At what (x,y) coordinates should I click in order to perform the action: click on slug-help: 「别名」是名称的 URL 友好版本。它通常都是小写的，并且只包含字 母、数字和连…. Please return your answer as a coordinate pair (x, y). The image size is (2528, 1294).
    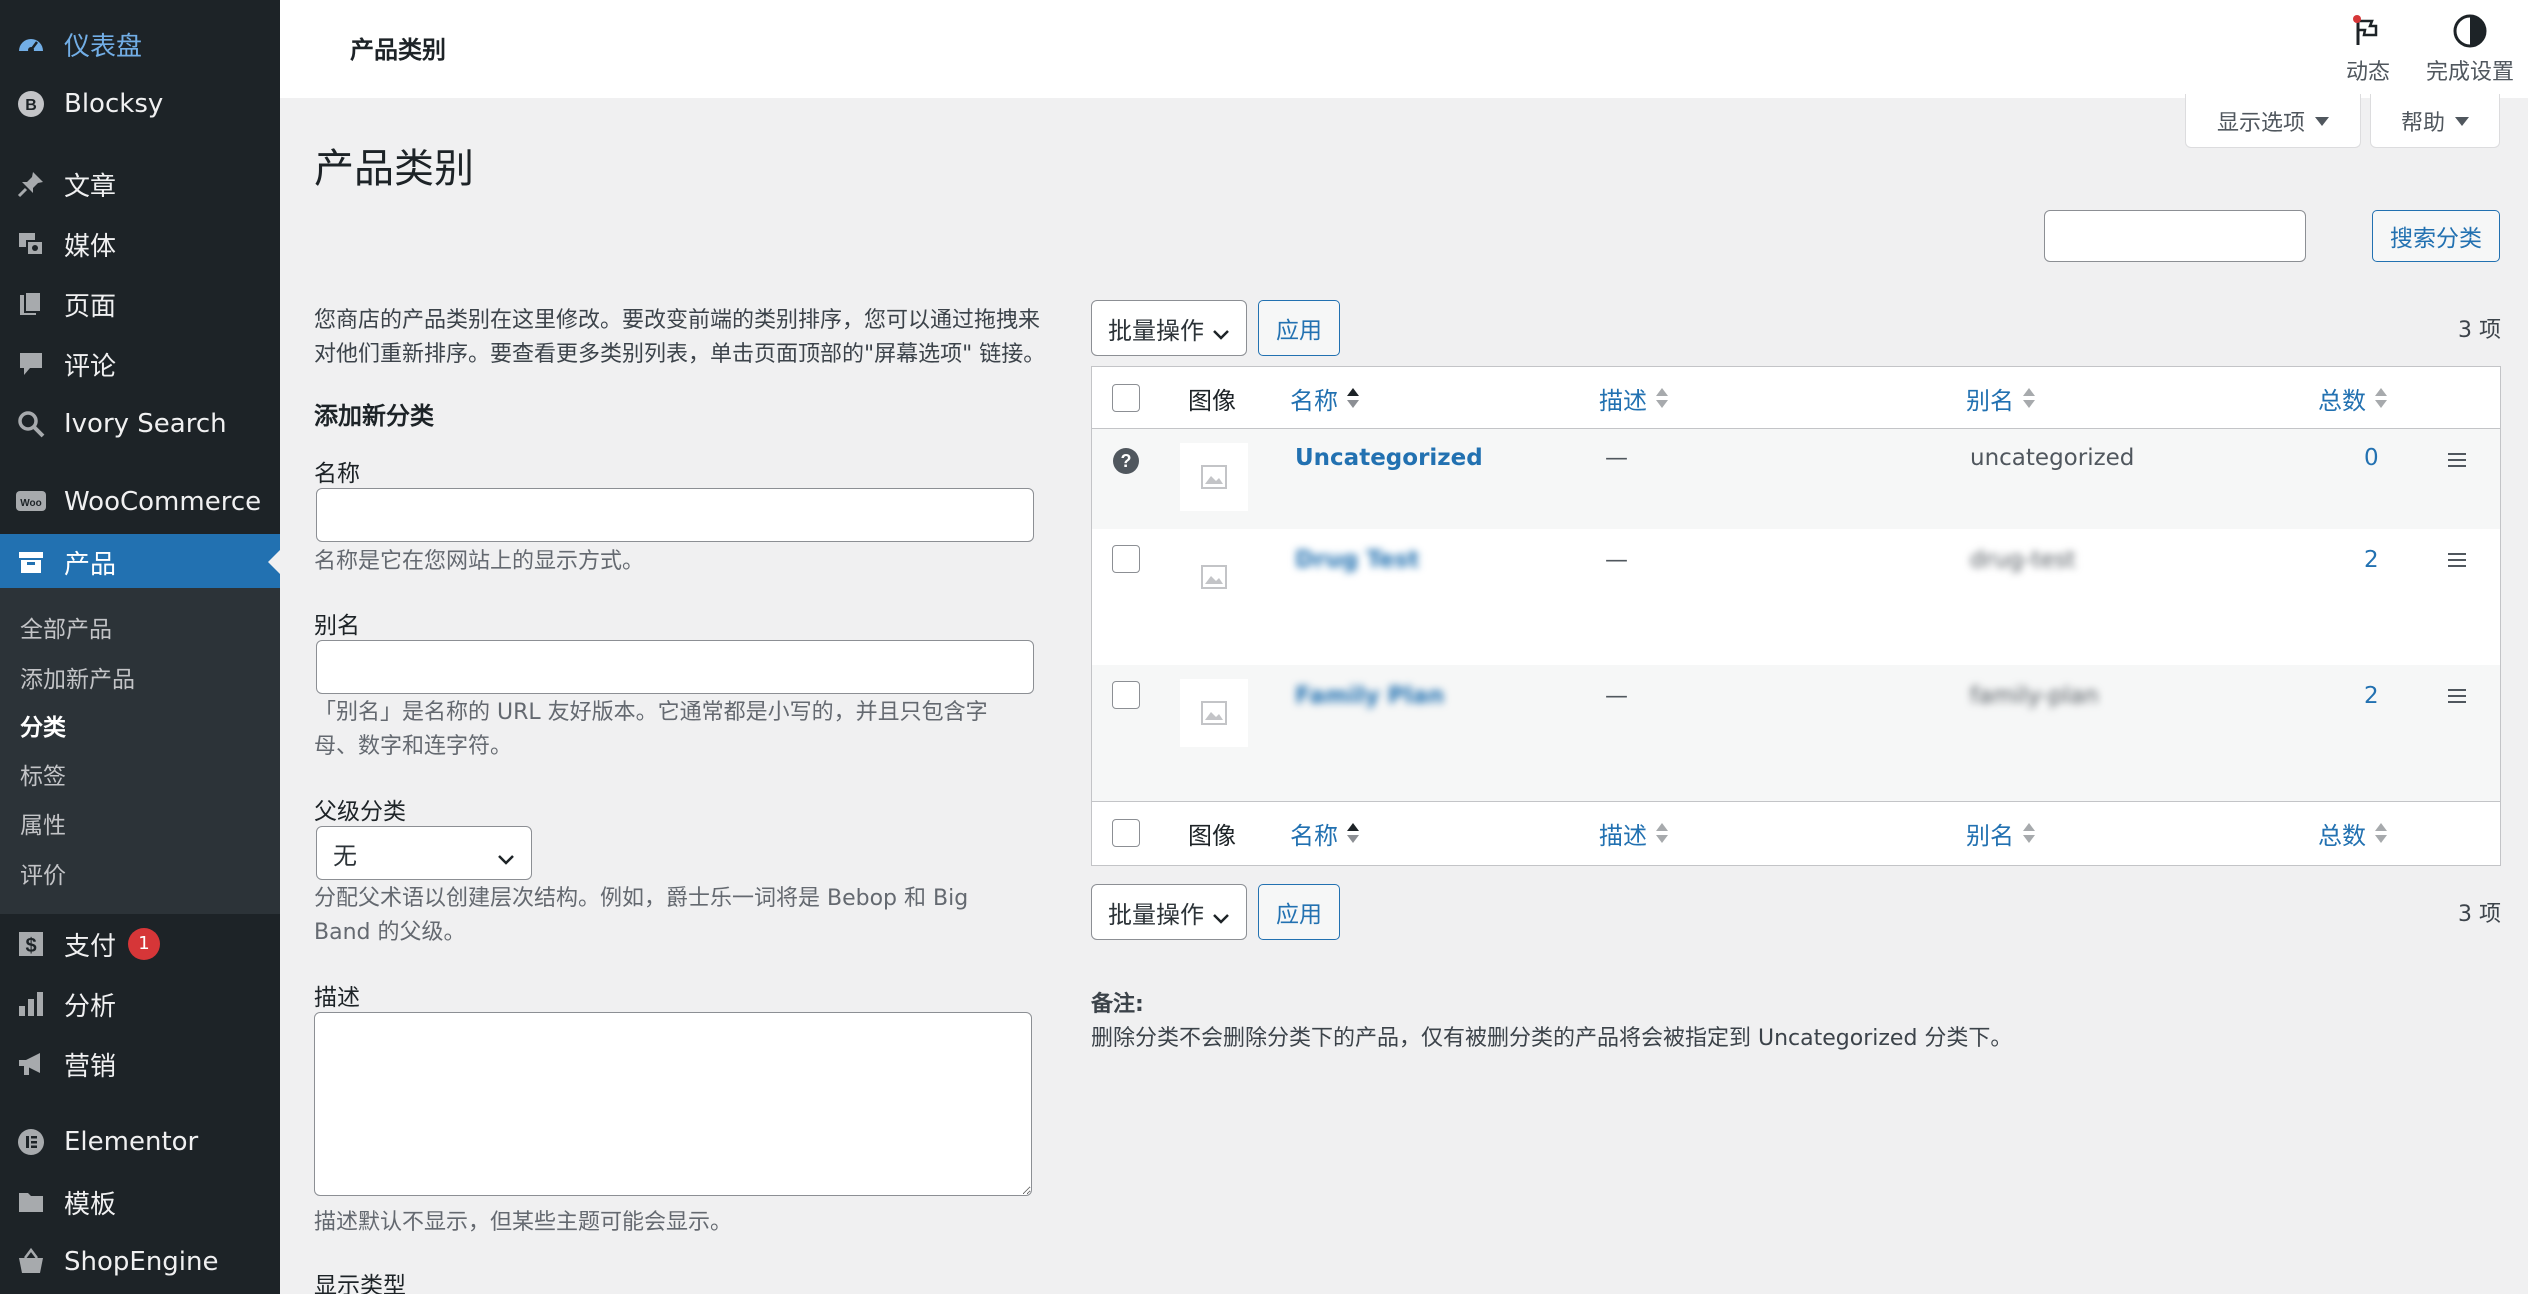
    Looking at the image, I should click on (674, 730).